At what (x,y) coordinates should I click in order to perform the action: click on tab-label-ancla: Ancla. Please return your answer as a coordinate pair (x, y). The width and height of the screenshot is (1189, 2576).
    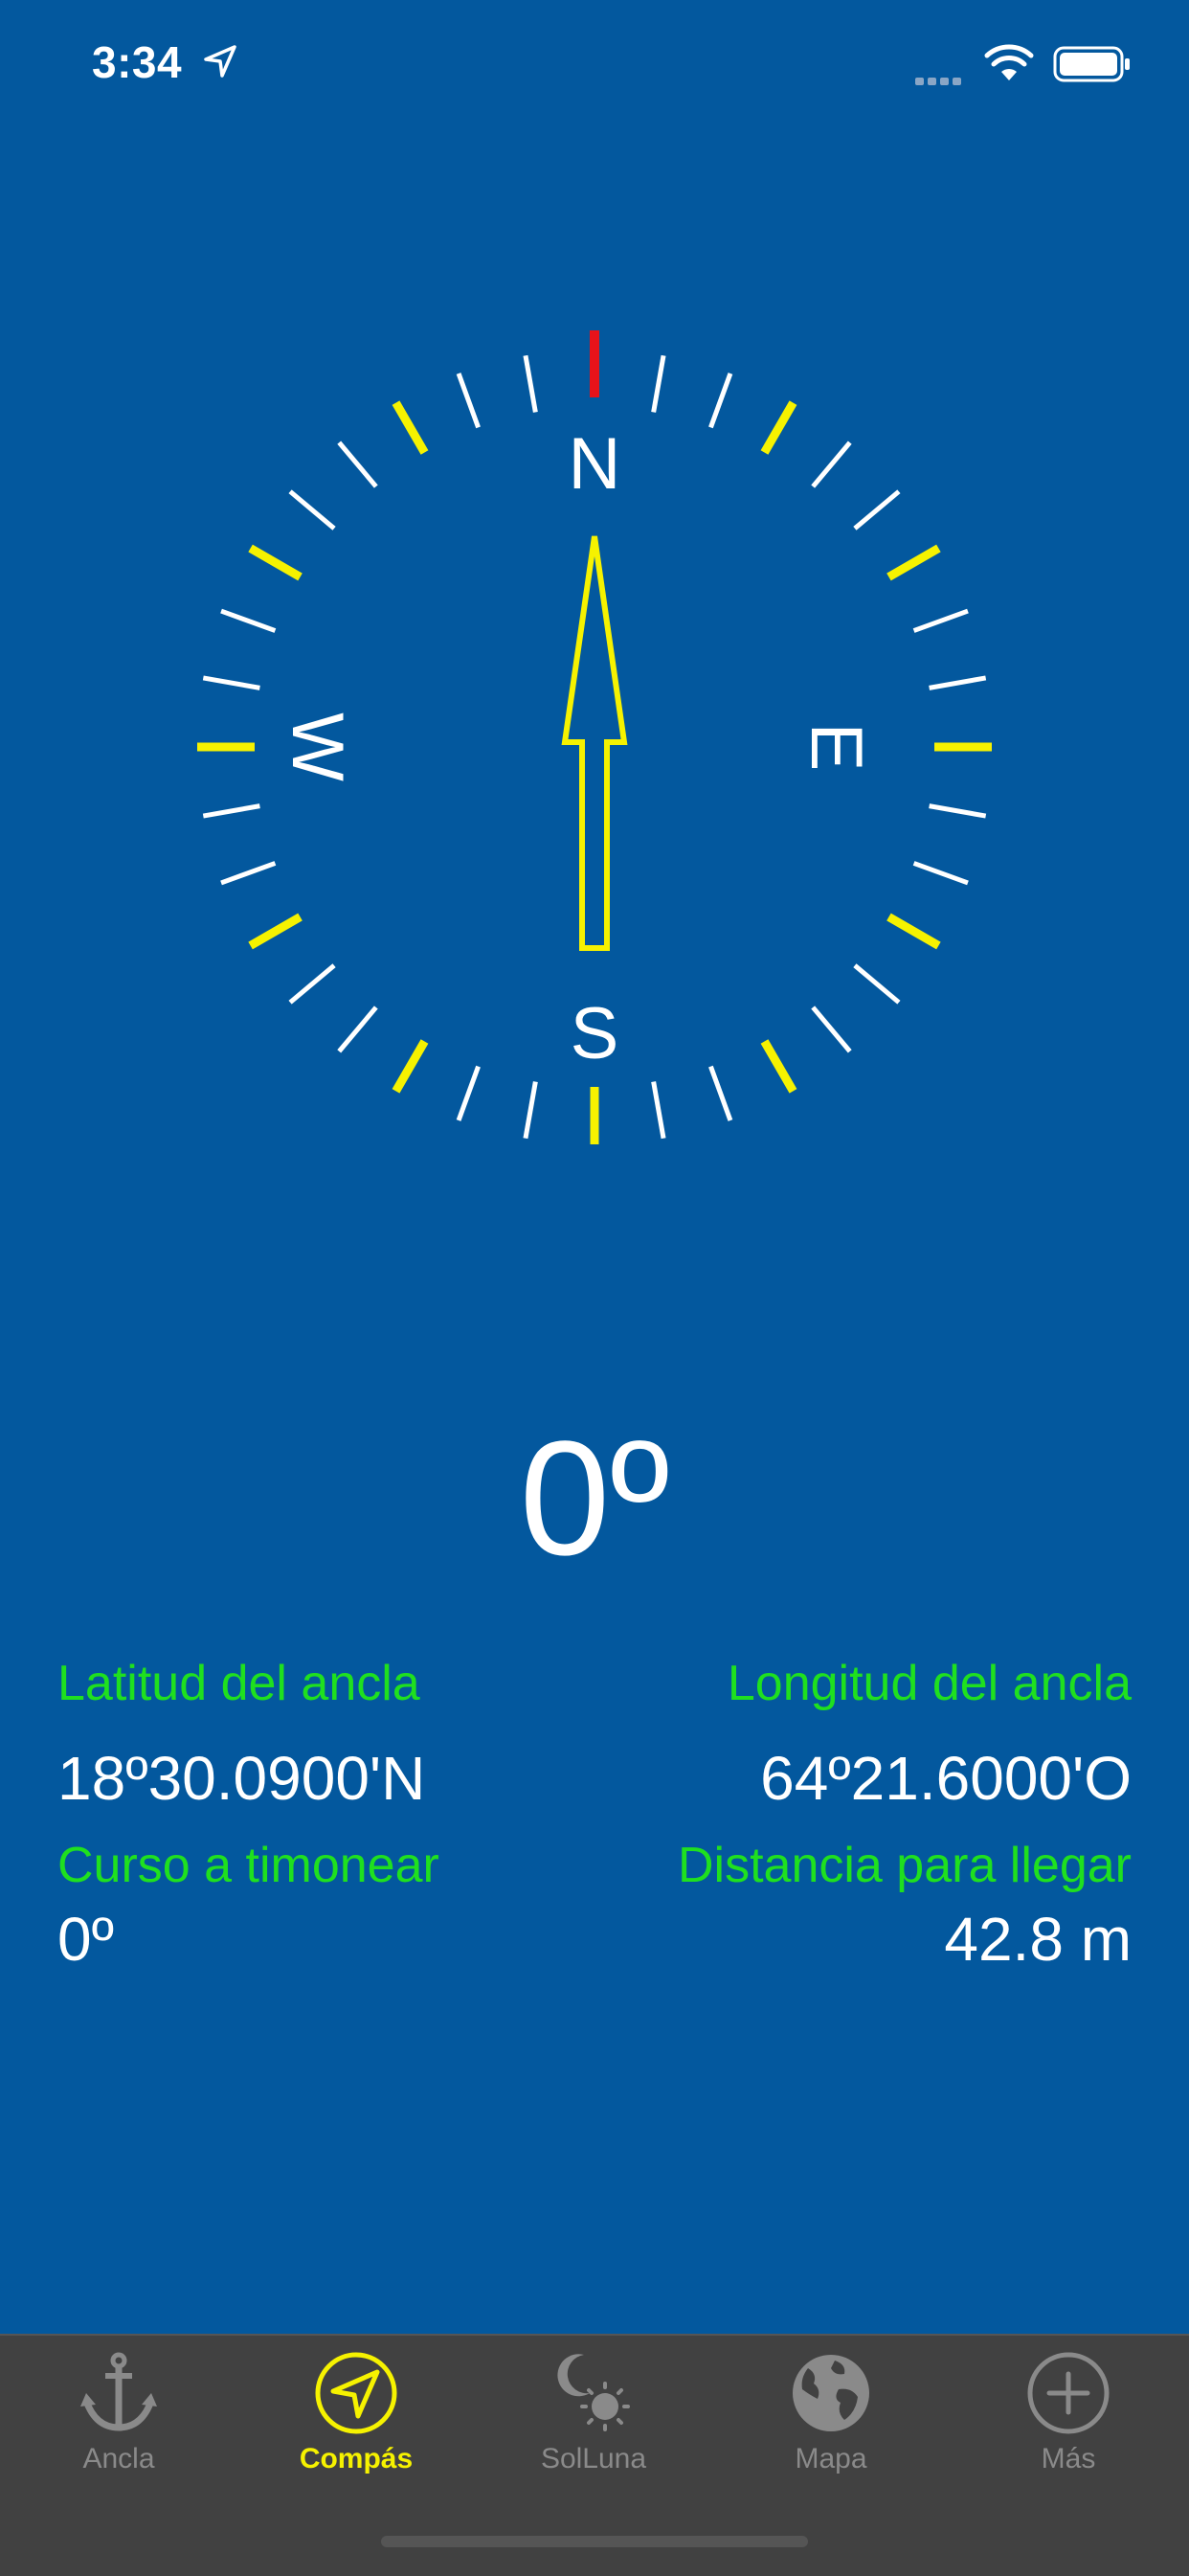
    Looking at the image, I should click on (118, 2458).